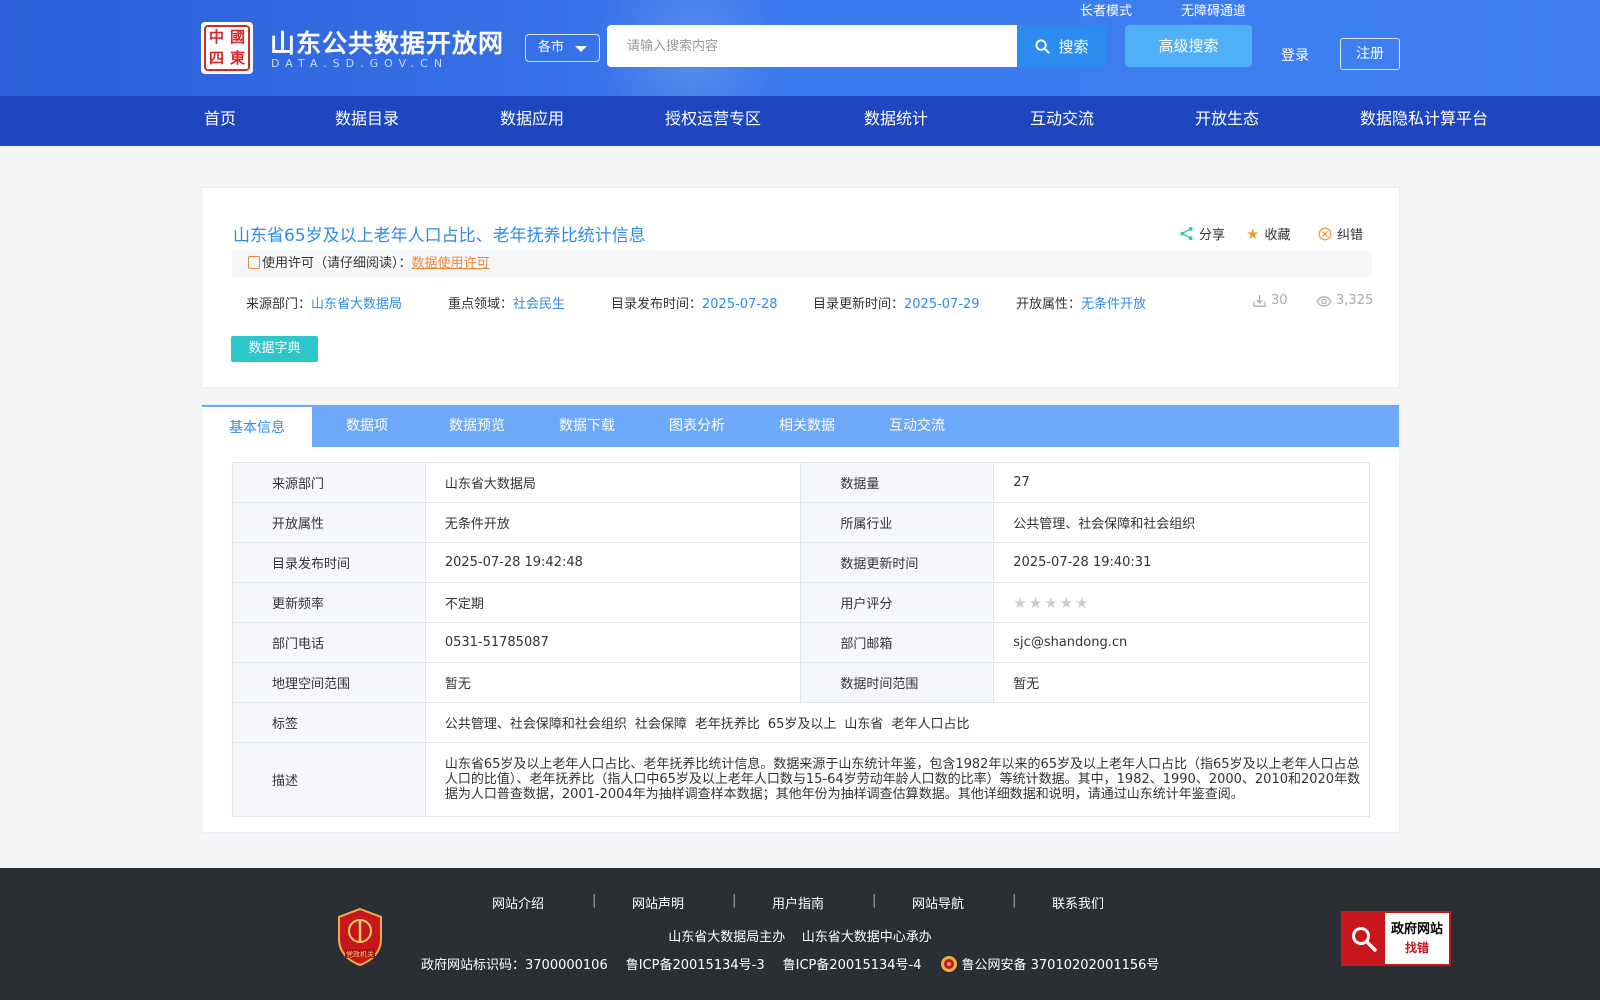 The height and width of the screenshot is (1000, 1600). I want to click on tab-data-preview: 数据预览, so click(477, 426).